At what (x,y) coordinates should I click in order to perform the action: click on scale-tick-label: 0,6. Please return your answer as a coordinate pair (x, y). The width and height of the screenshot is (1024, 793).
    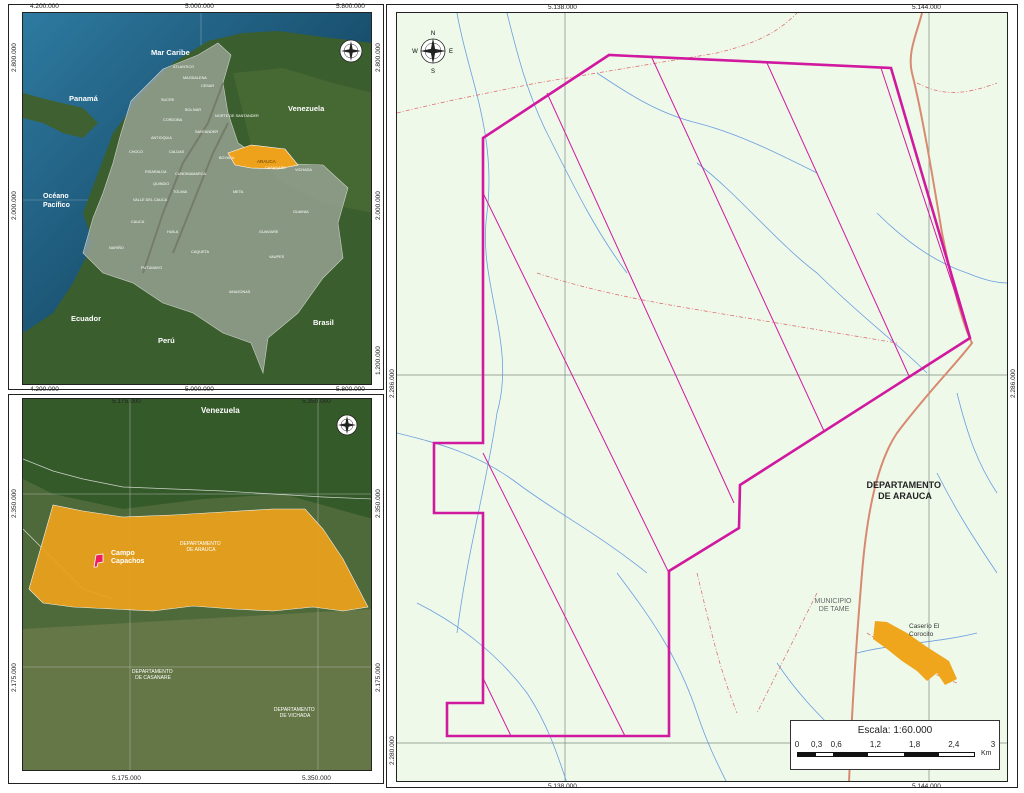
    Looking at the image, I should click on (836, 744).